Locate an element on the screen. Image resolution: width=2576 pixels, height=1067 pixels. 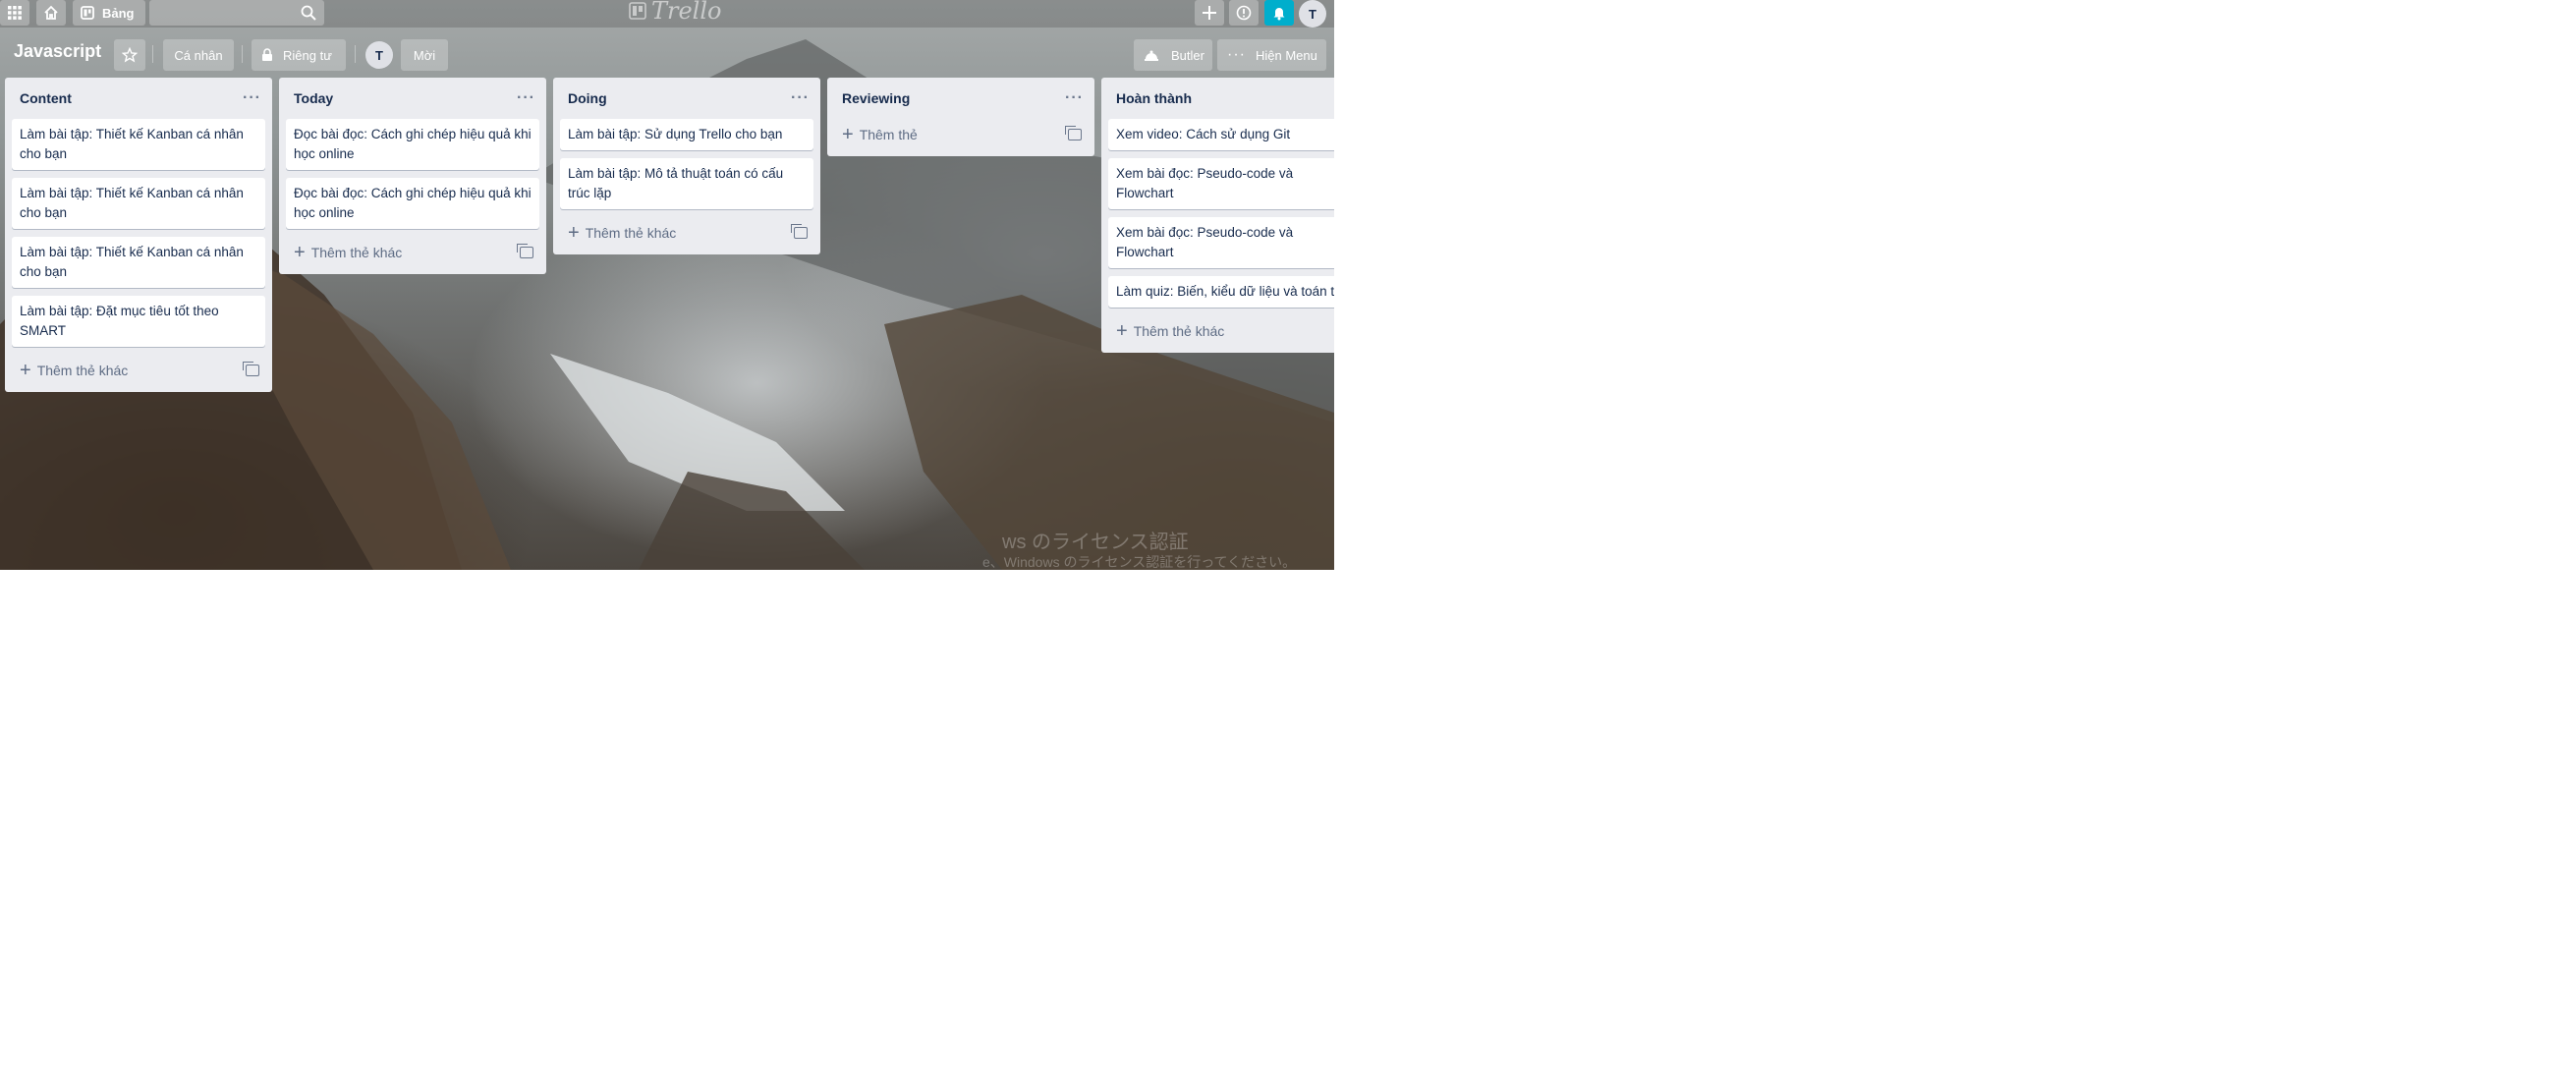
list-title: Doing is located at coordinates (587, 98).